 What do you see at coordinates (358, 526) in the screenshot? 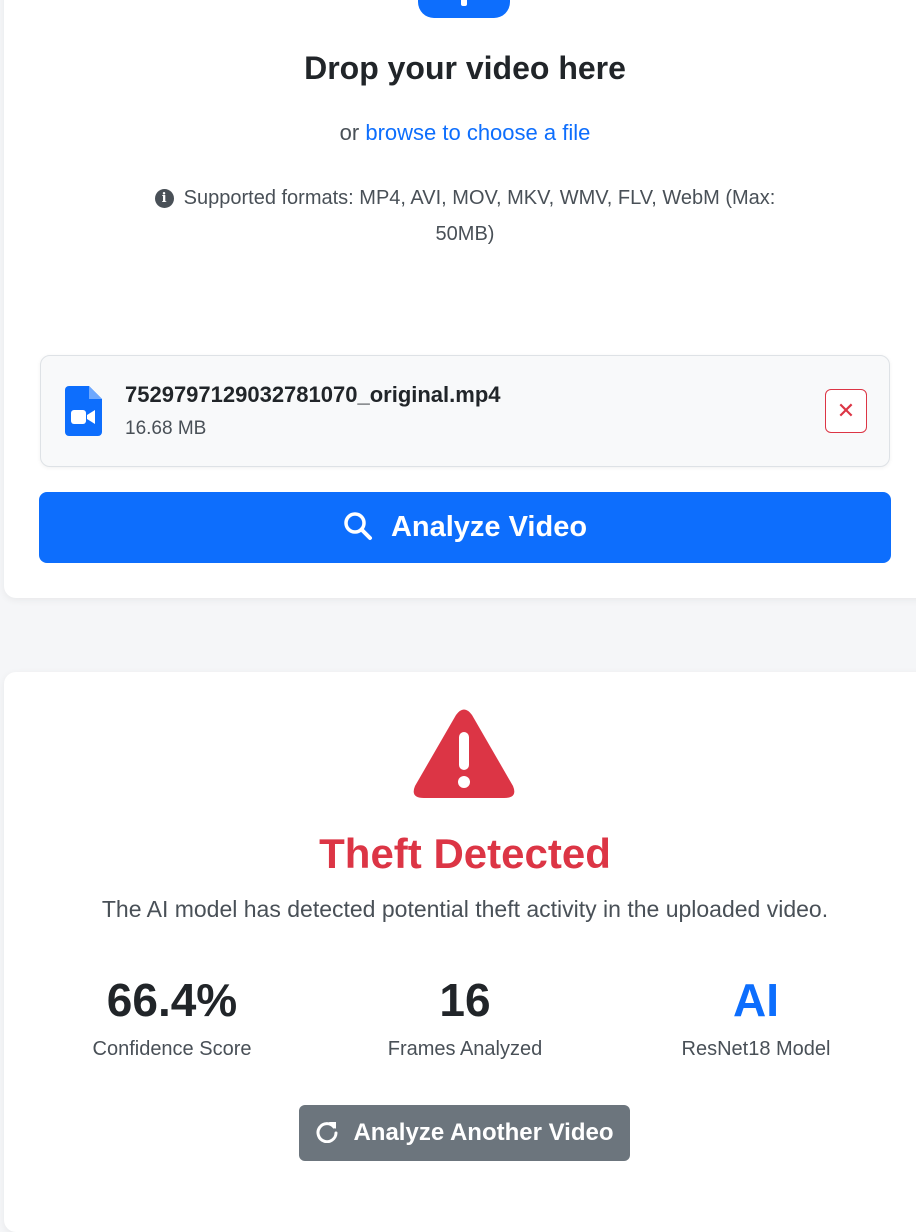
I see `search-icon` at bounding box center [358, 526].